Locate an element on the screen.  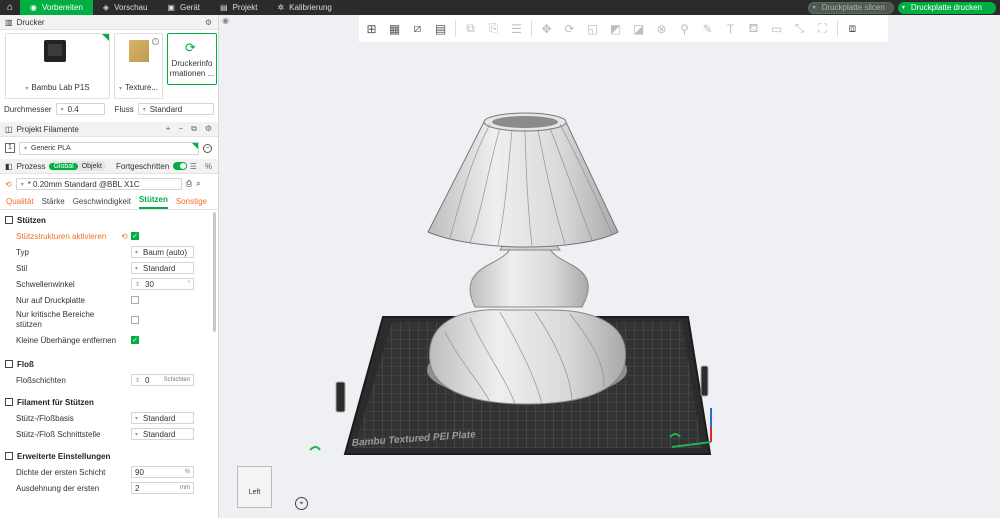
sync-filament-icon: ⧉ is located at coordinates (194, 129).